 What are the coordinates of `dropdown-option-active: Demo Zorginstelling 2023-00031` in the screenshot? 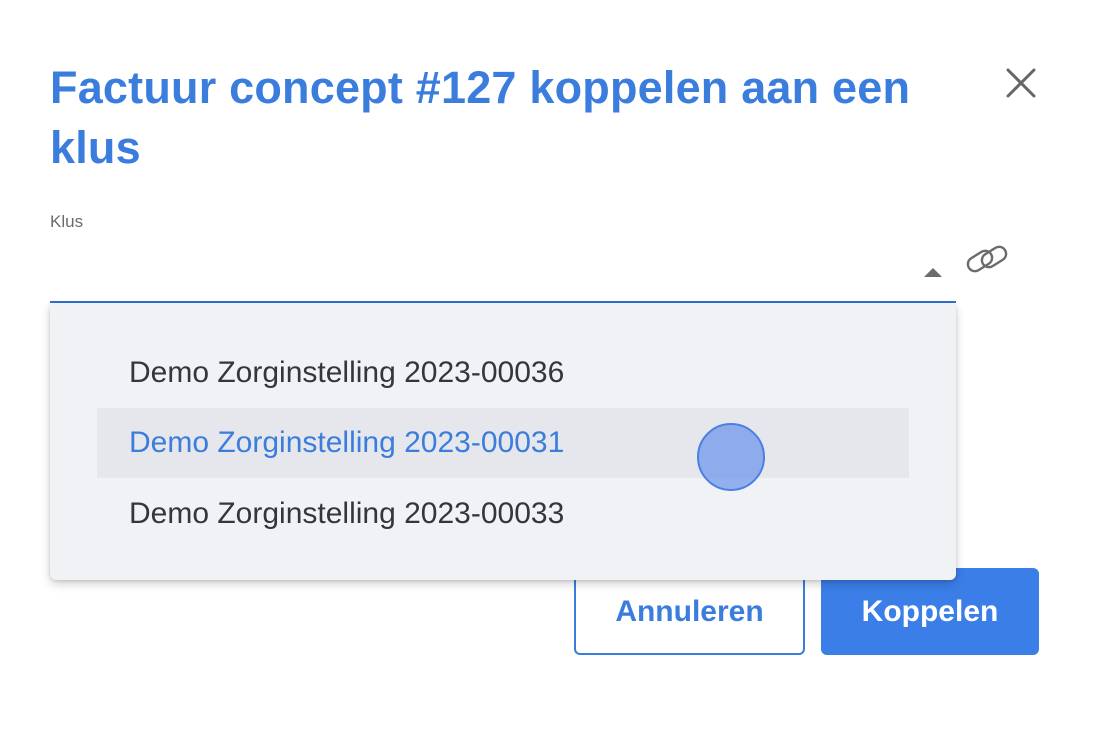 It's located at (503, 443).